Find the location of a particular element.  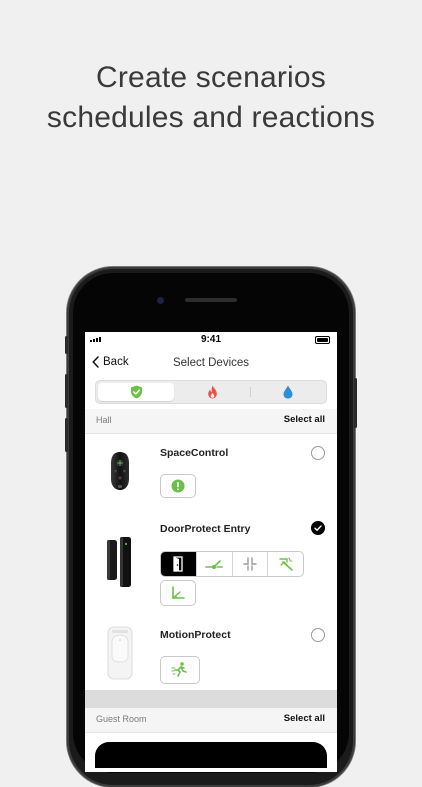

volume-up-button is located at coordinates (66, 391).